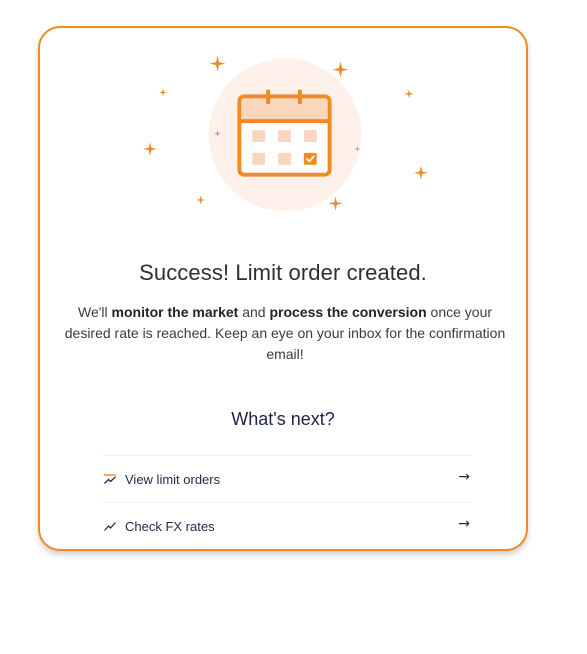 Image resolution: width=587 pixels, height=654 pixels. I want to click on whats-next-heading: What's next?, so click(283, 419).